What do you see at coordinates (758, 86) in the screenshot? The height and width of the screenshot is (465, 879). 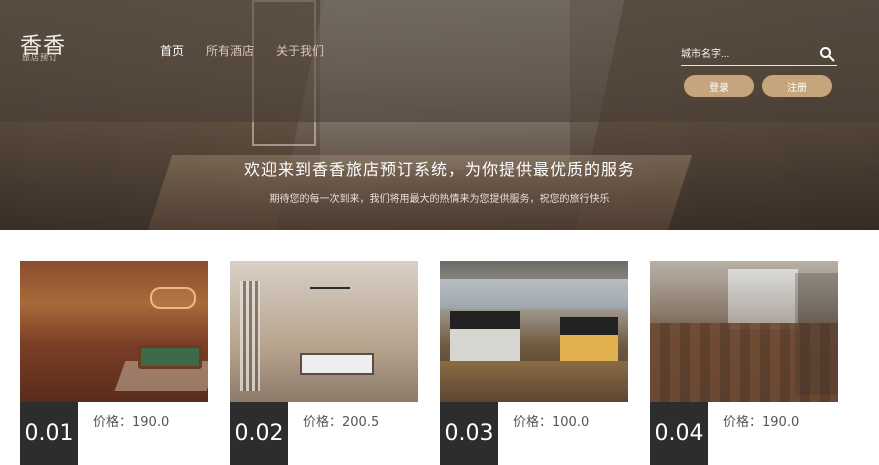 I see `auth-buttons: 登录 注册` at bounding box center [758, 86].